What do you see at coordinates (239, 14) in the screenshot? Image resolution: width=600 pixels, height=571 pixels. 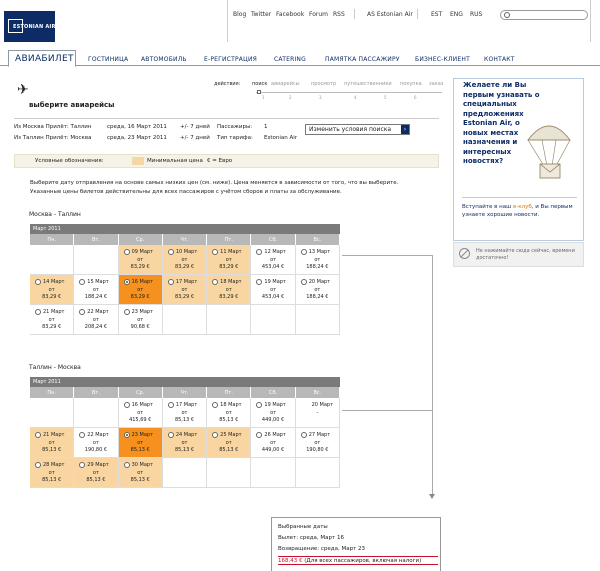 I see `top-link-blog: Blog` at bounding box center [239, 14].